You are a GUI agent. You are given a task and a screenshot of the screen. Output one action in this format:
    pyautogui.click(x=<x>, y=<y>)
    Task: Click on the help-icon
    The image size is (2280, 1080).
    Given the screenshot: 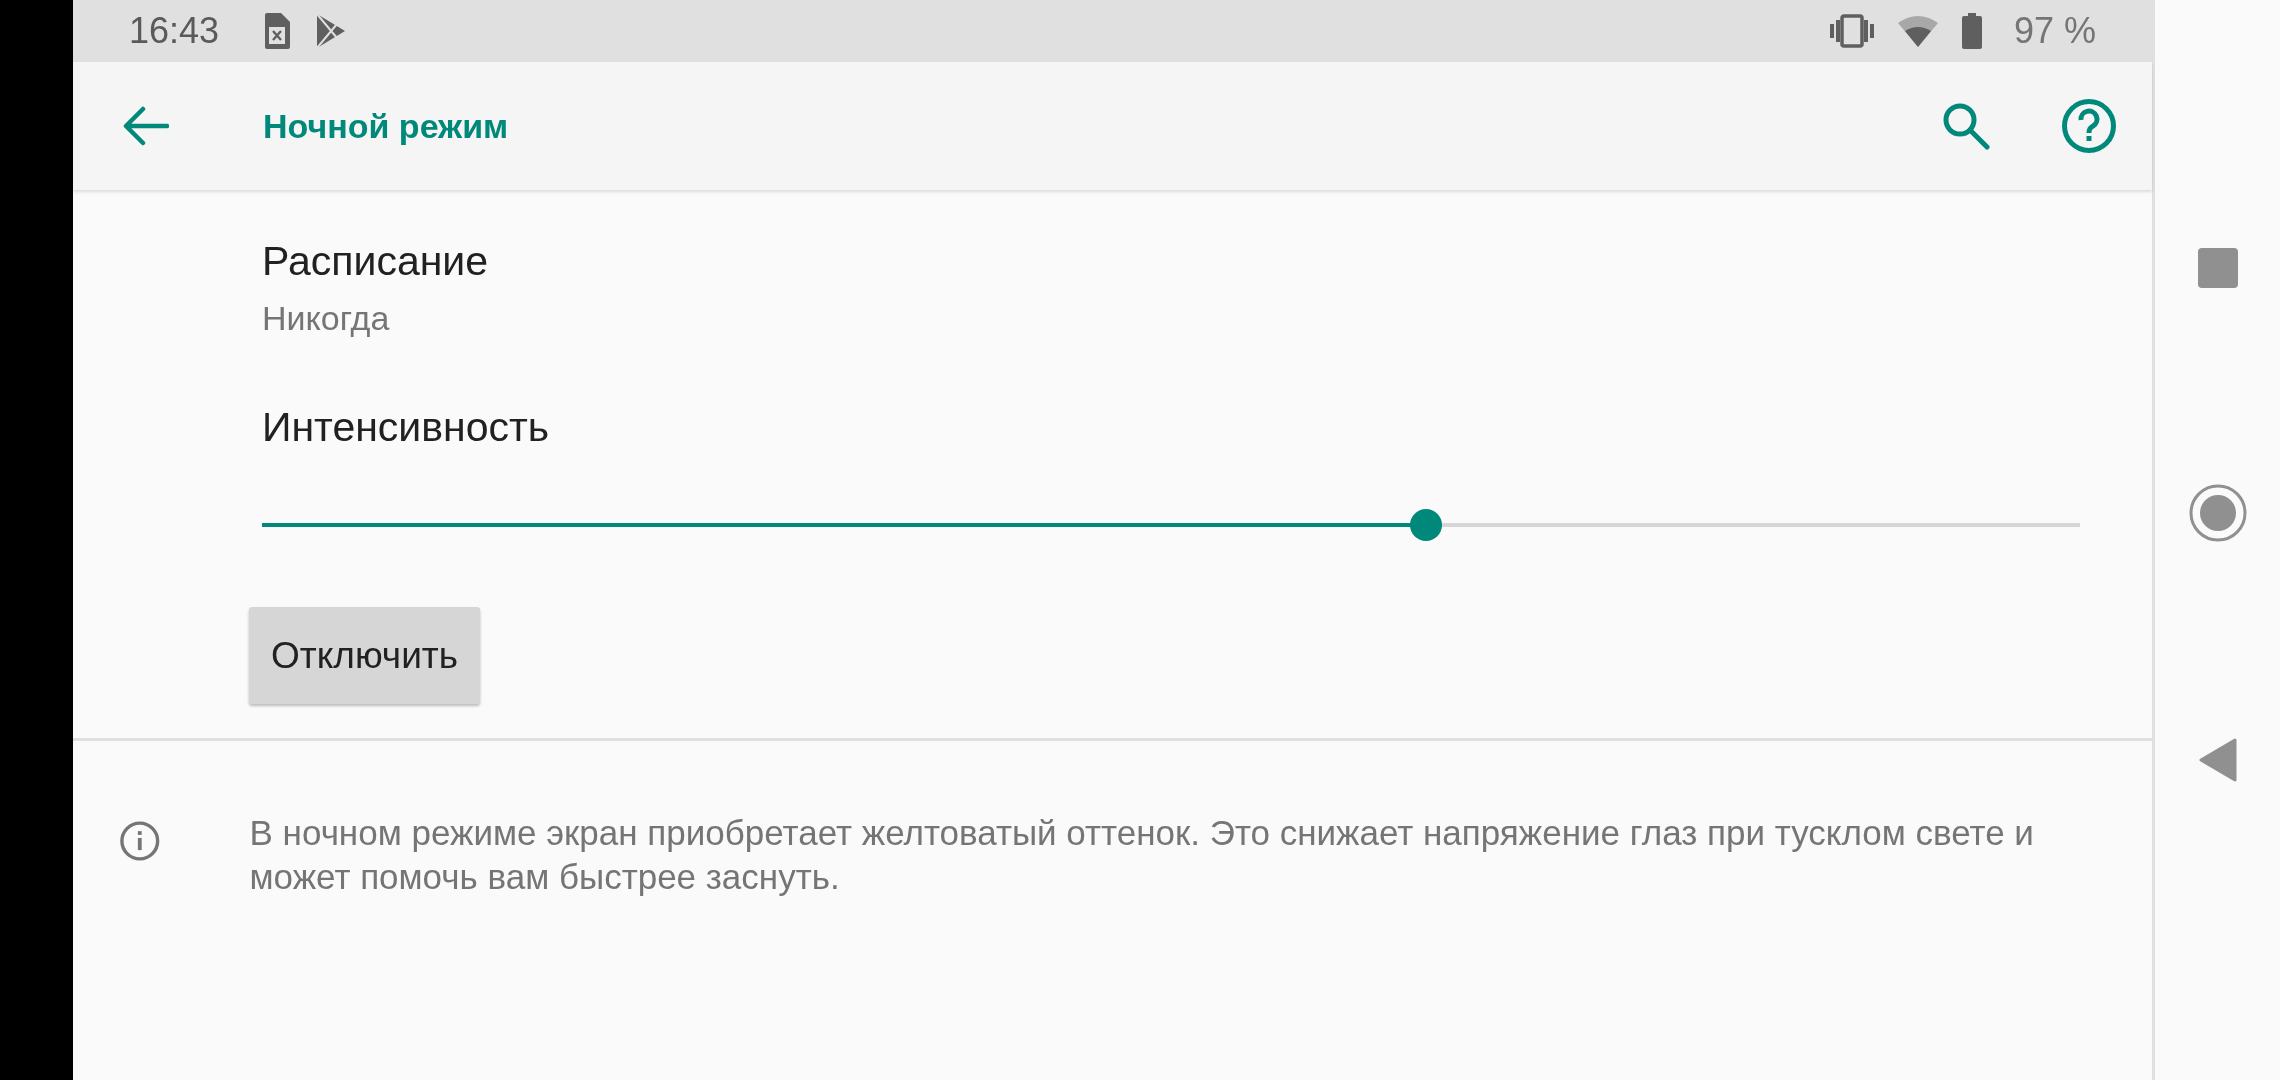 What is the action you would take?
    pyautogui.click(x=2089, y=126)
    